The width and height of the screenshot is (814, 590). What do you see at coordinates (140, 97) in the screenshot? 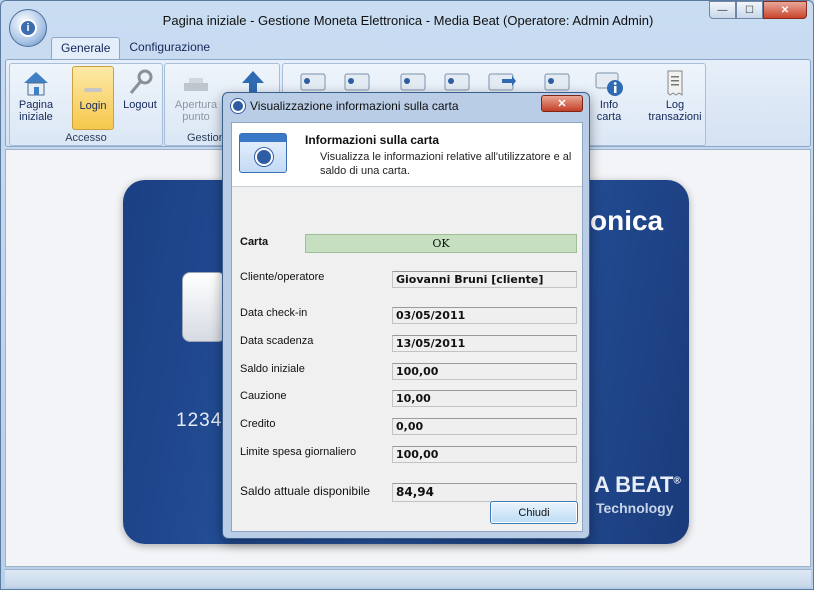
I see `logout-button: Logout` at bounding box center [140, 97].